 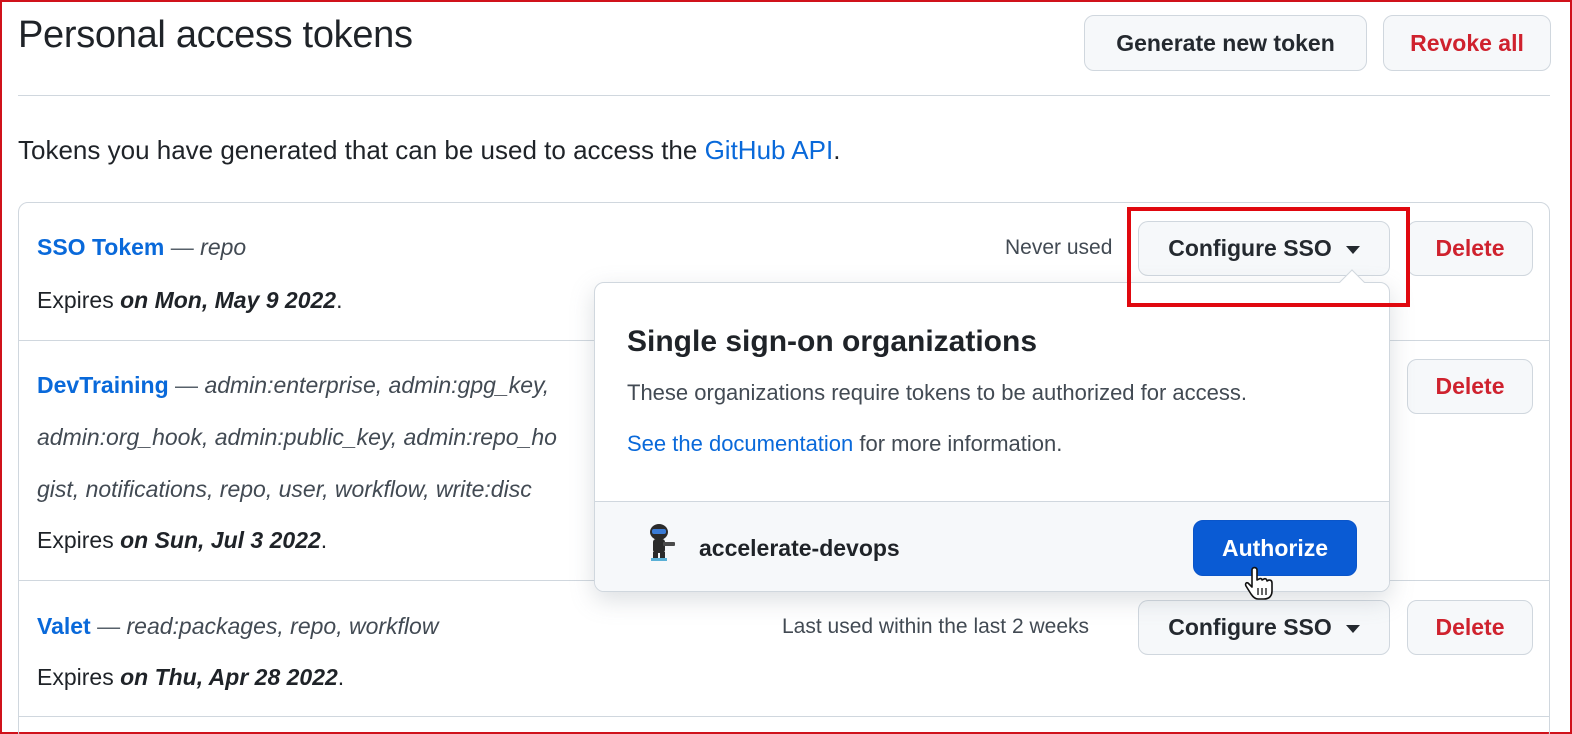 What do you see at coordinates (182, 540) in the screenshot?
I see `token-expiry: Expires on Sun, Jul 3 2022.` at bounding box center [182, 540].